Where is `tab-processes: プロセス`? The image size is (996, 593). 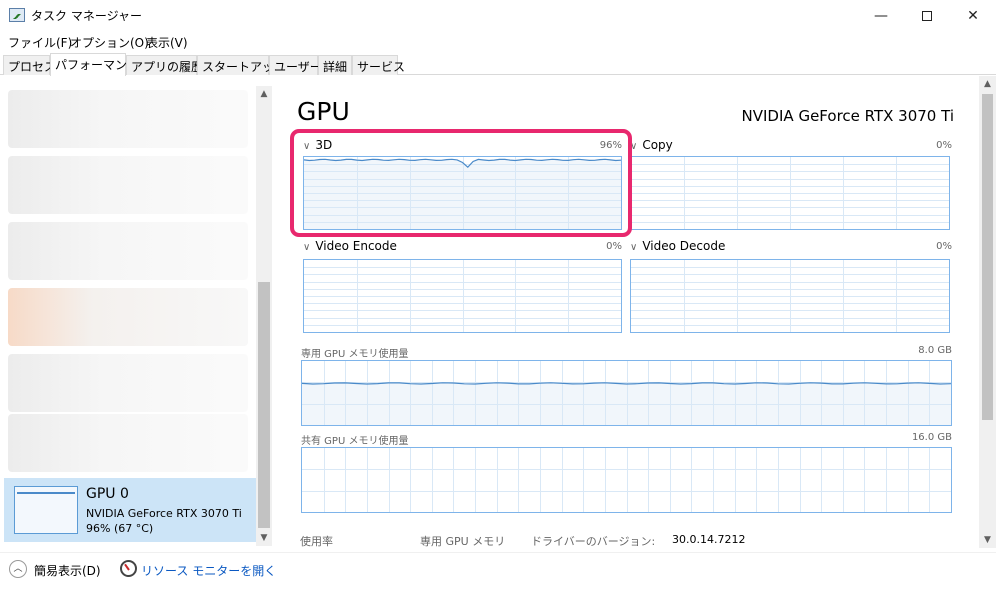 tab-processes: プロセス is located at coordinates (29, 65).